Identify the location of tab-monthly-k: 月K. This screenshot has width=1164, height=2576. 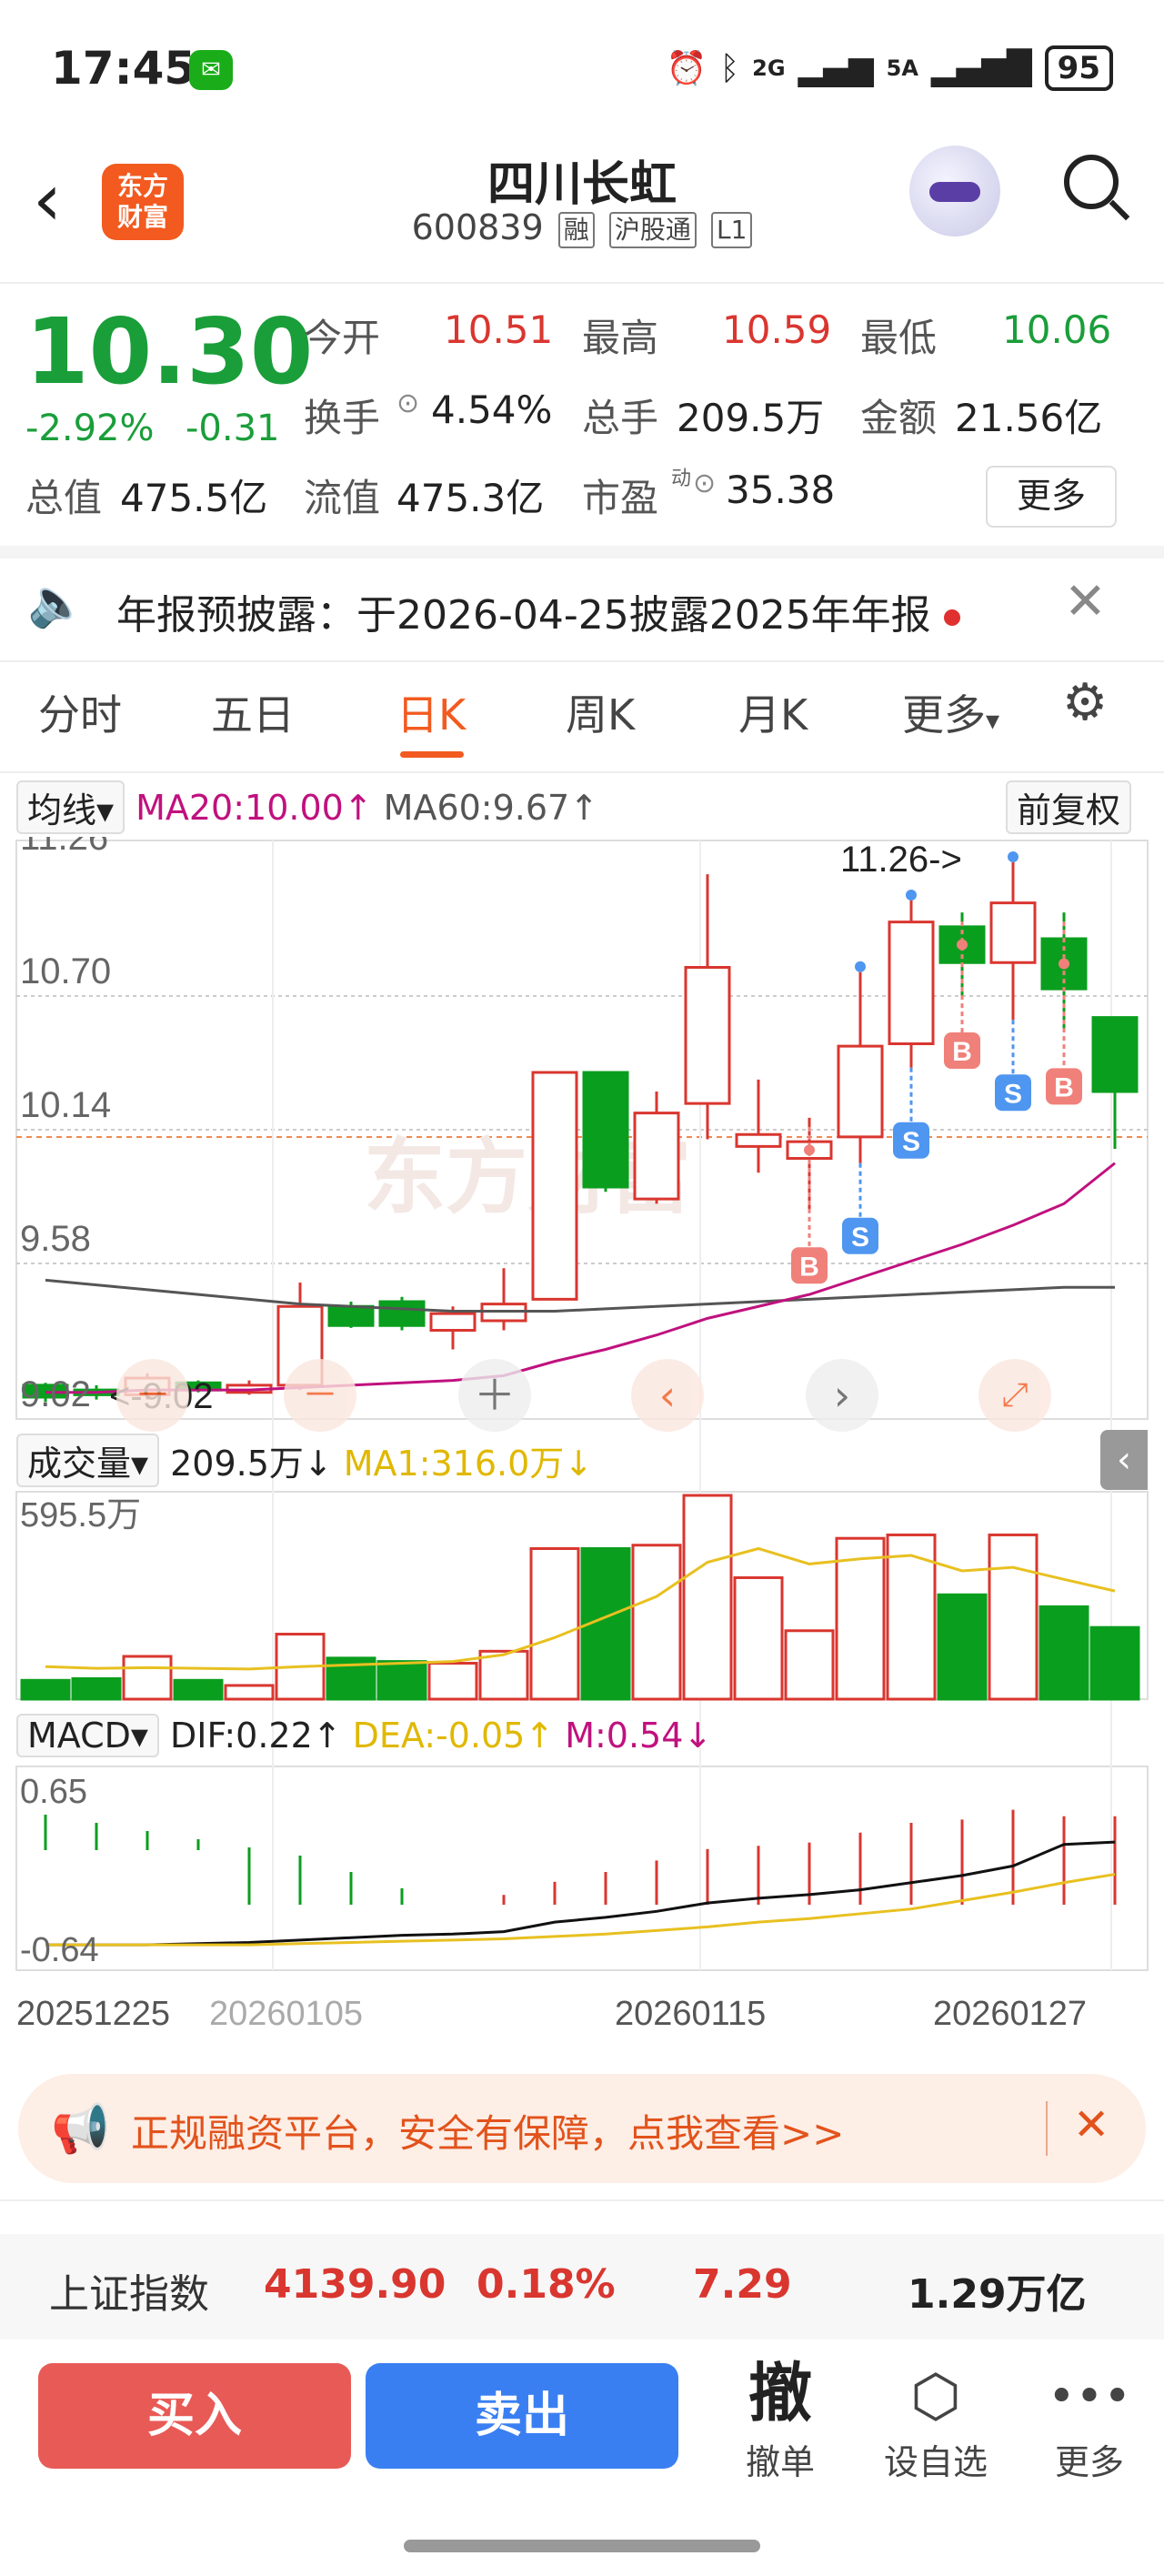
(773, 712).